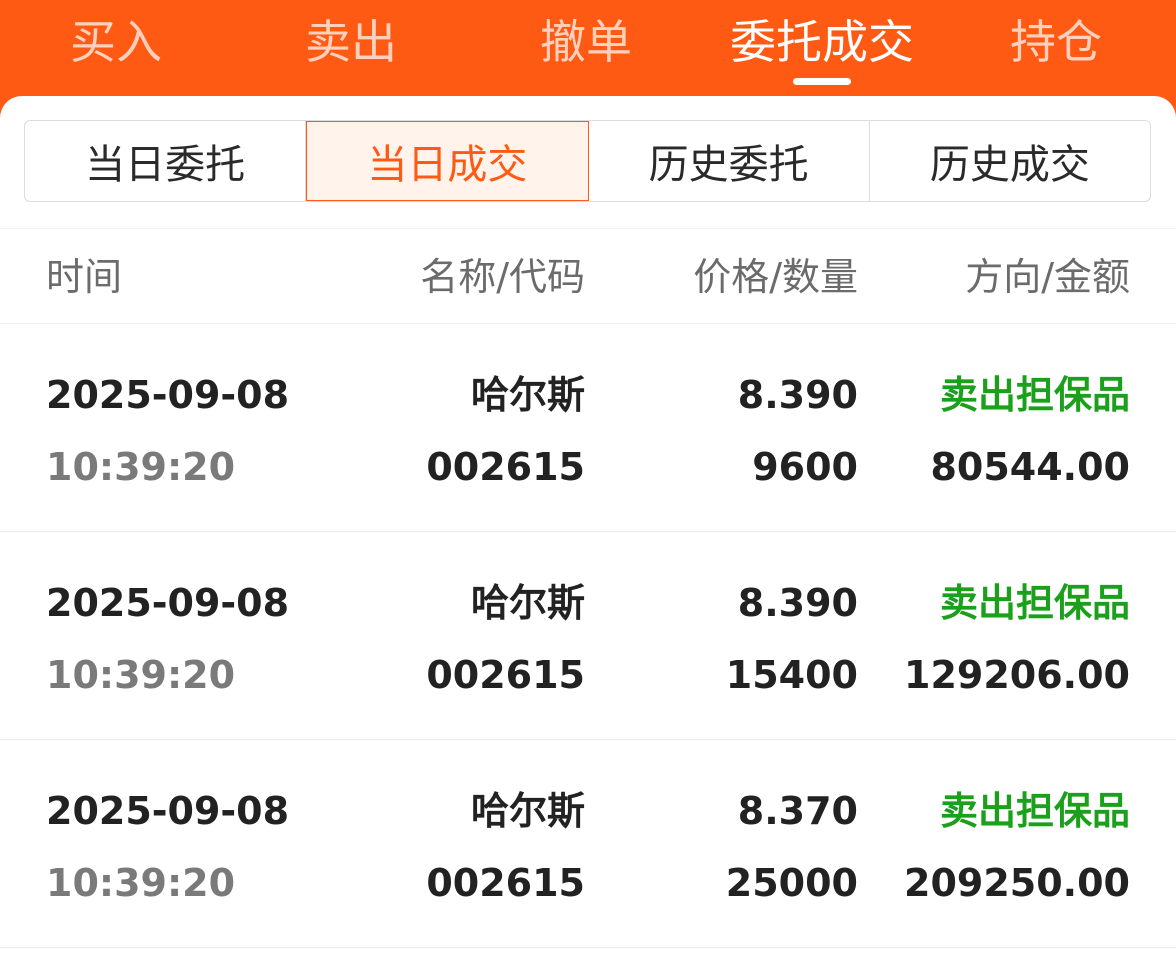 The image size is (1176, 973). I want to click on tab-cancel-order: 撤单, so click(586, 42).